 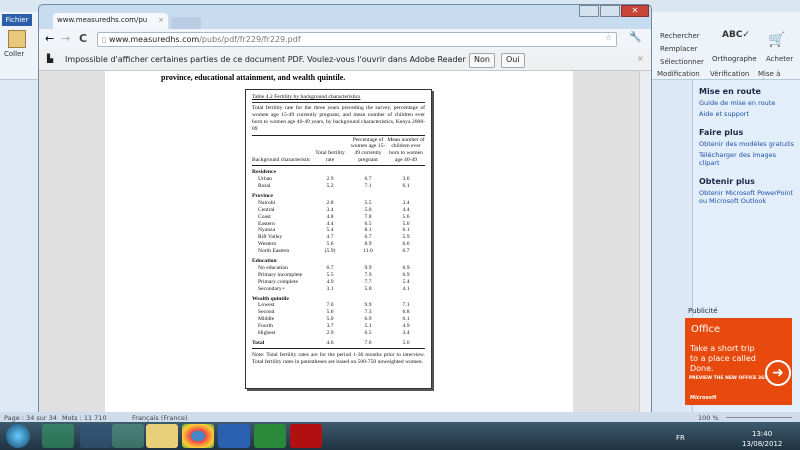 I want to click on table-cell: 5.1, so click(x=368, y=326).